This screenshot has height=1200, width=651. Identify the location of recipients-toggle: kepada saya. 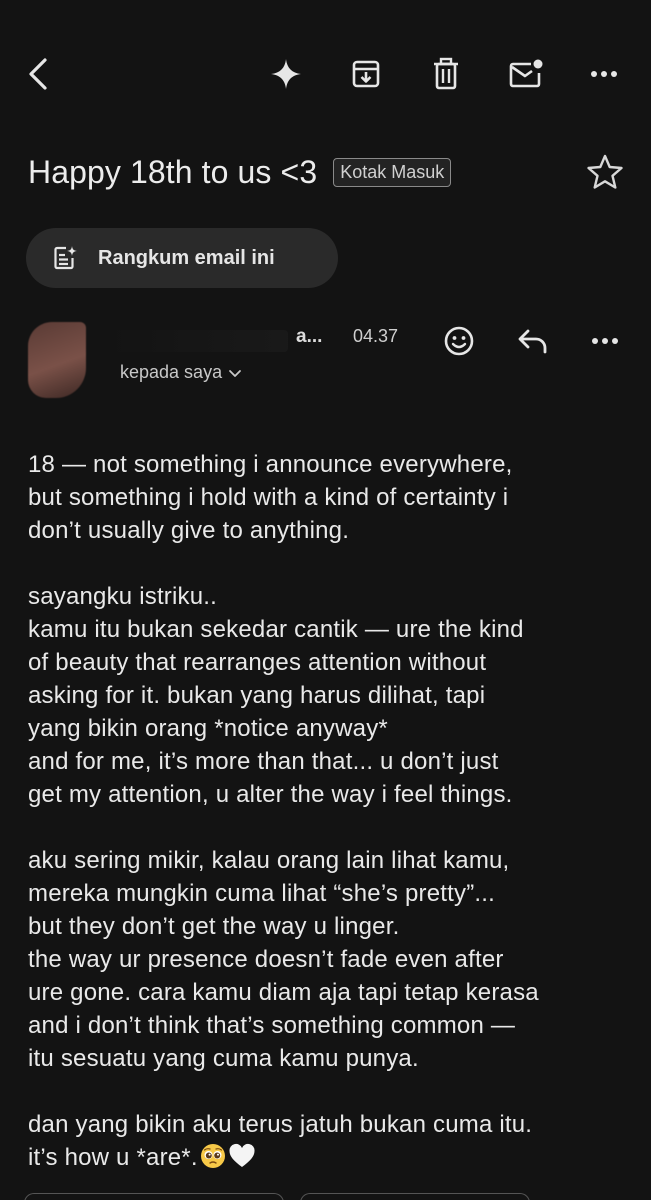
(181, 372).